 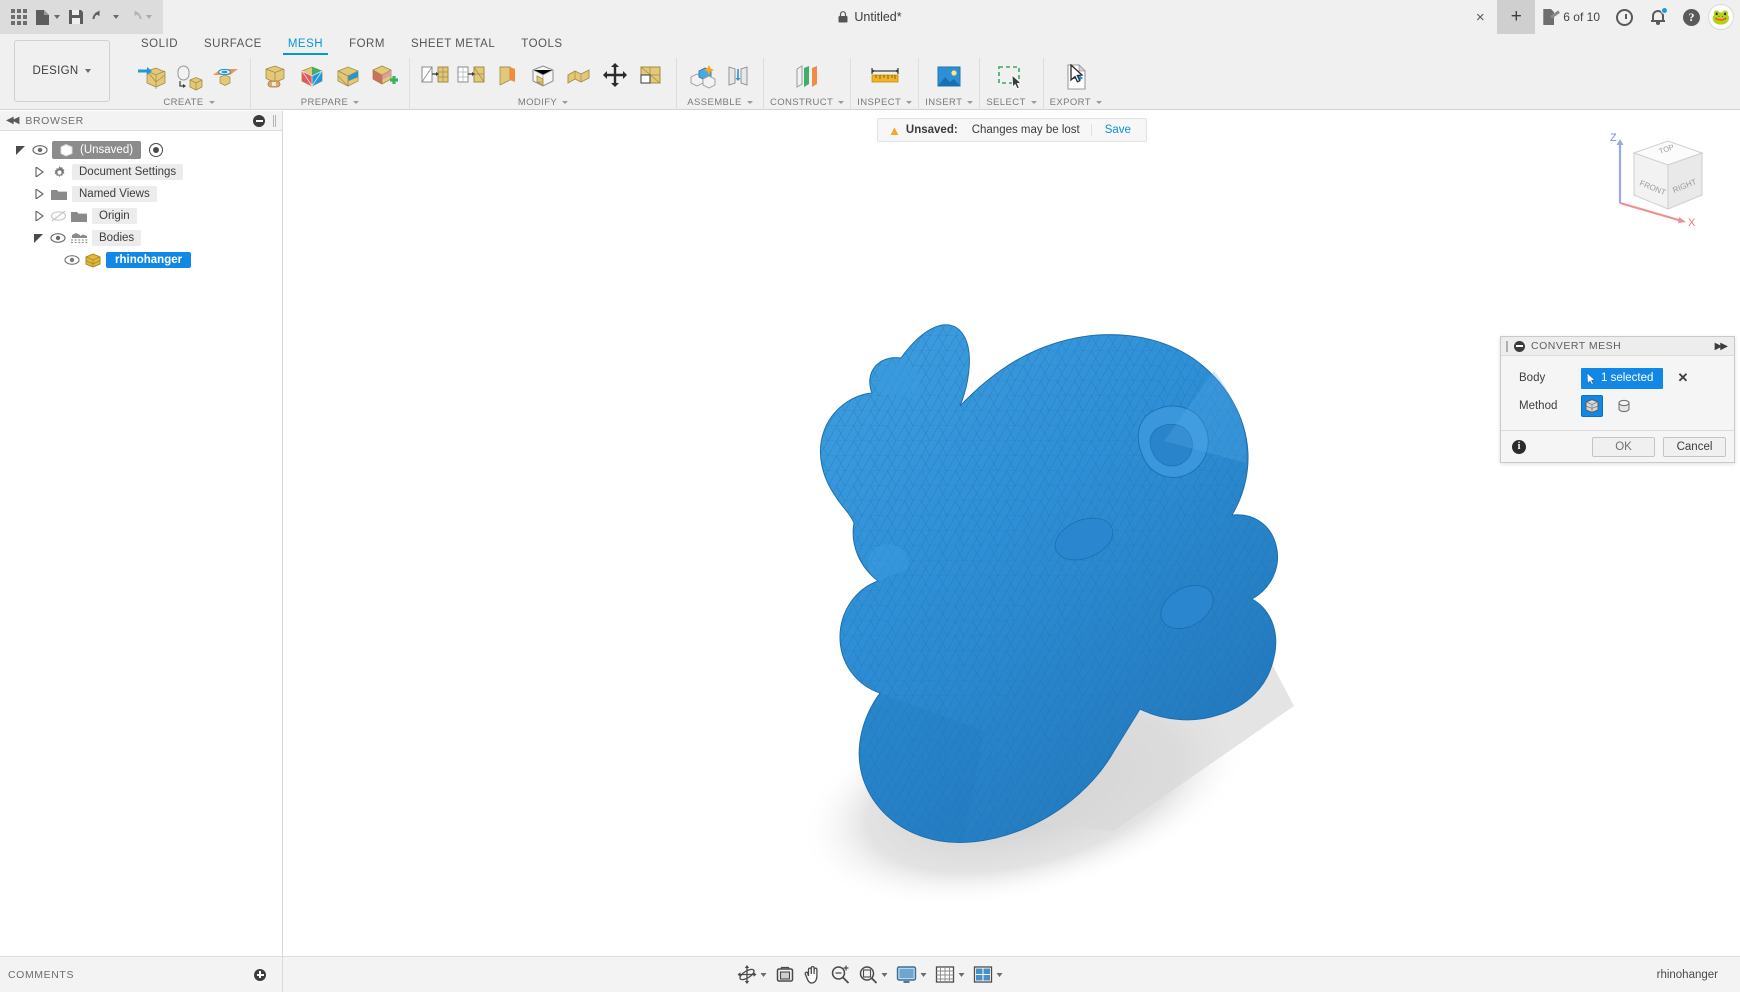 What do you see at coordinates (720, 102) in the screenshot?
I see `panel-label-assemble: ASSEMBLE` at bounding box center [720, 102].